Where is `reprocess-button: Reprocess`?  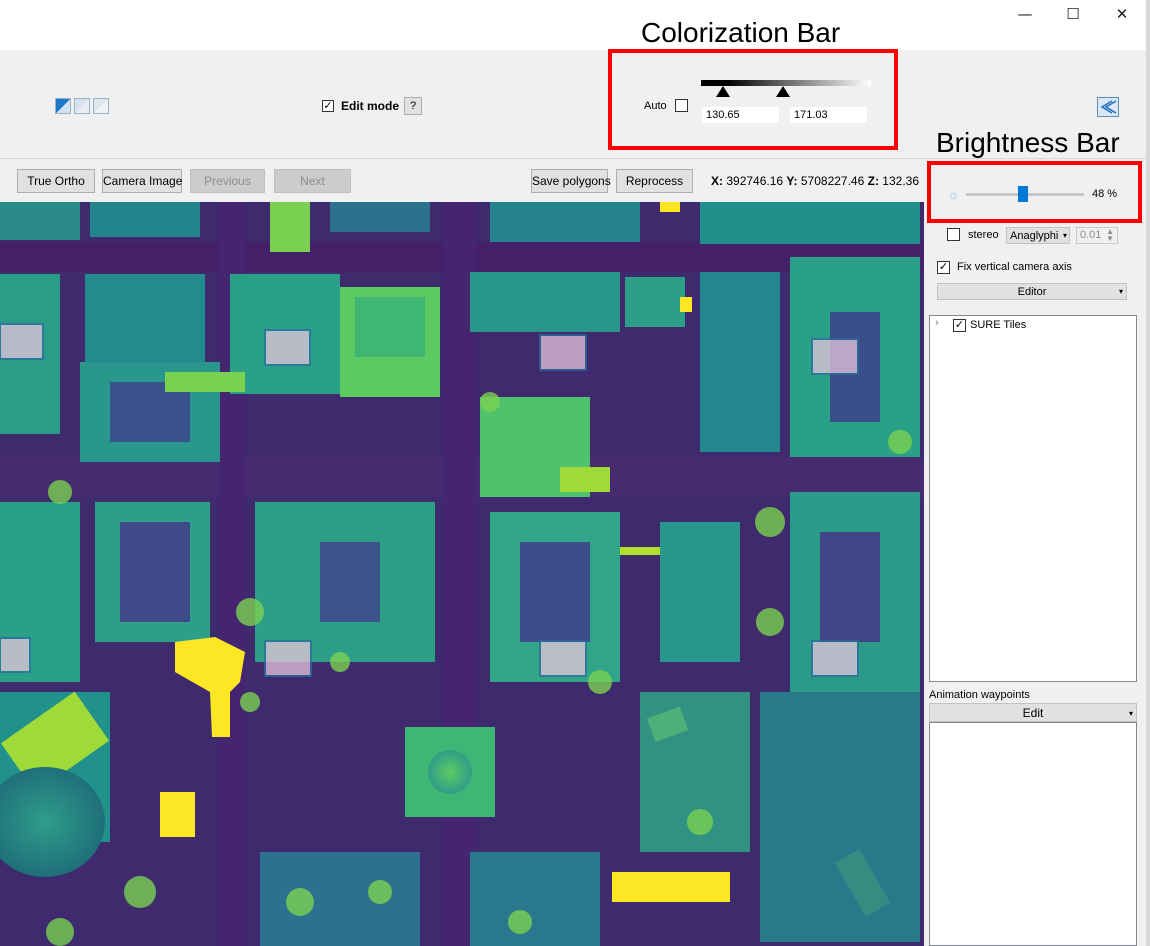
reprocess-button: Reprocess is located at coordinates (654, 181).